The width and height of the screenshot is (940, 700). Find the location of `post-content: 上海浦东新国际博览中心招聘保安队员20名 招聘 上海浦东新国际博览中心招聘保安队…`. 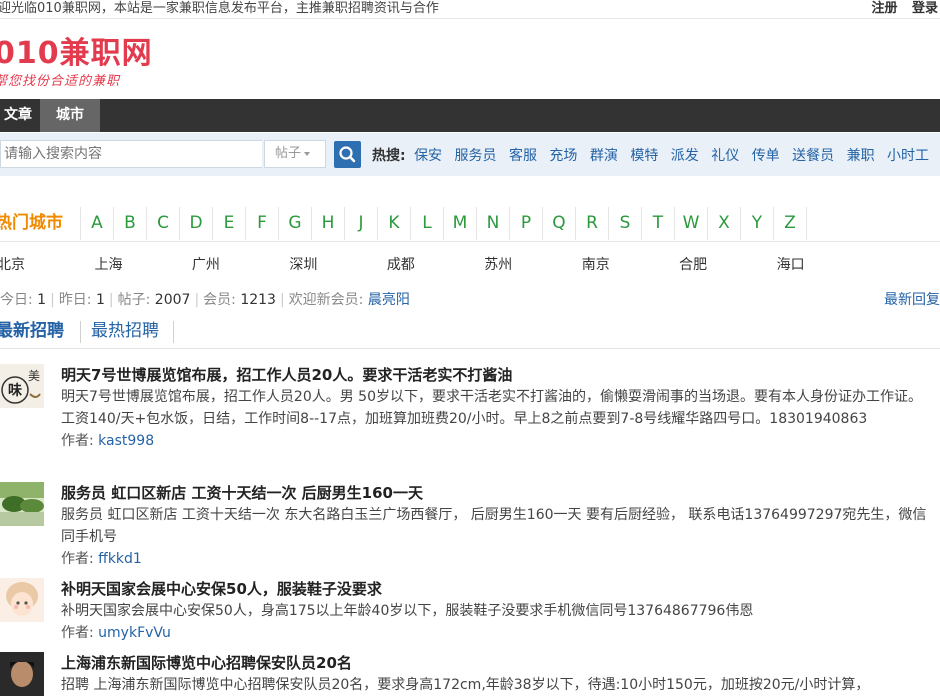

post-content: 上海浦东新国际博览中心招聘保安队员20名 招聘 上海浦东新国际博览中心招聘保安队… is located at coordinates (496, 674).